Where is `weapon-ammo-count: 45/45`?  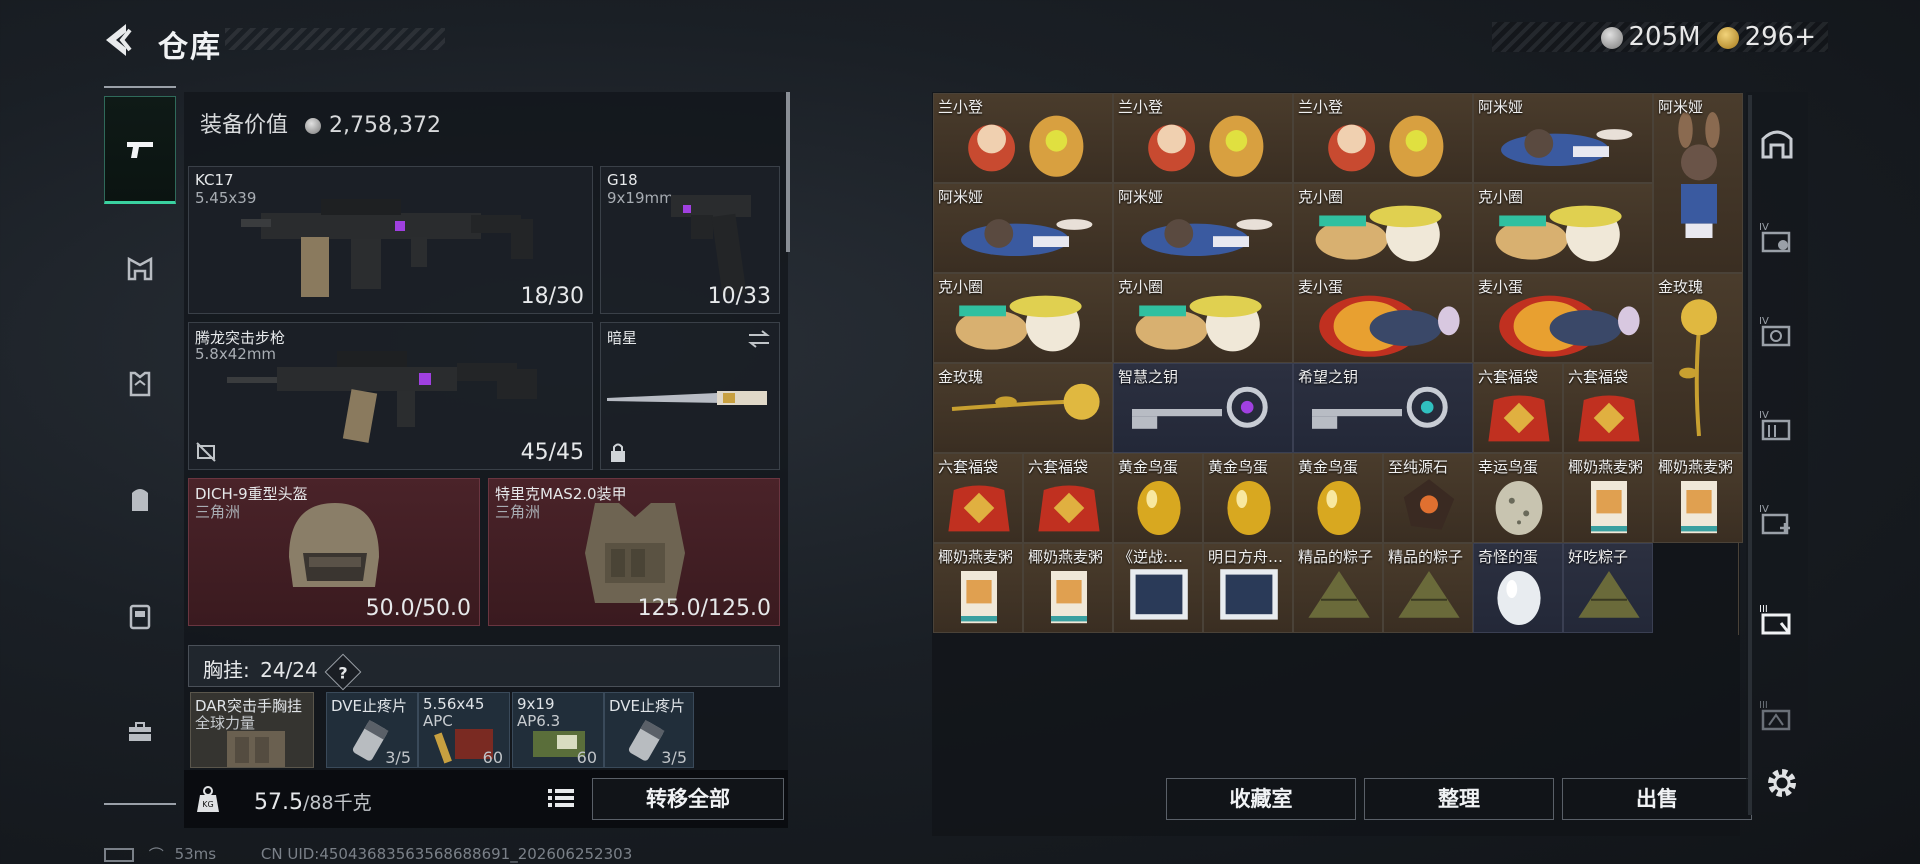
weapon-ammo-count: 45/45 is located at coordinates (552, 452).